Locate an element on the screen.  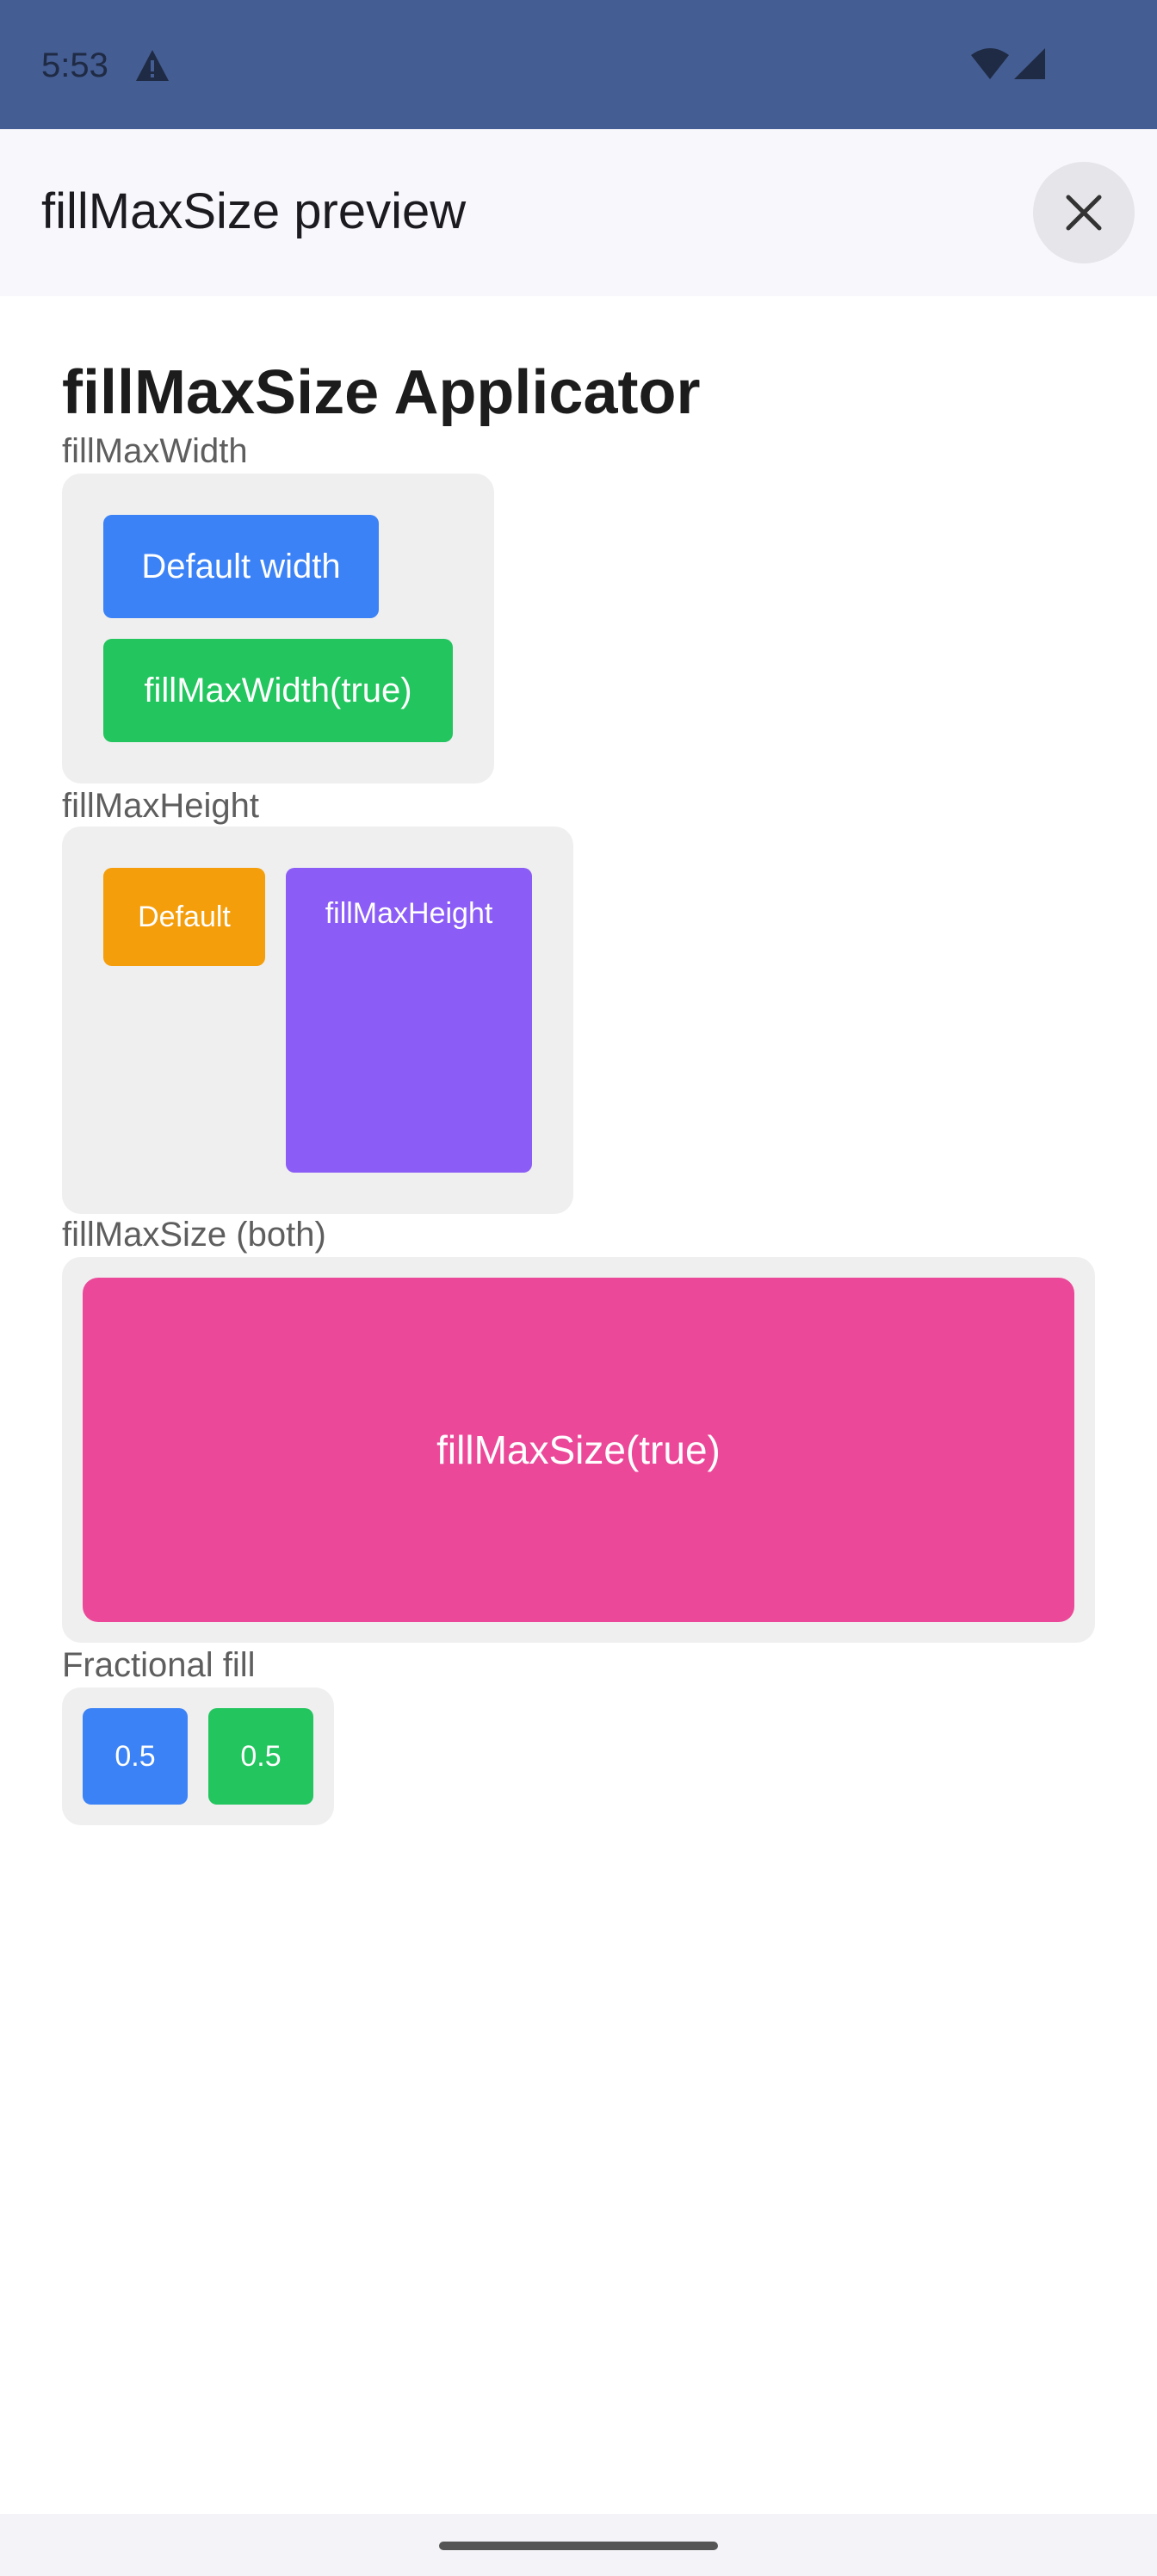
wifi-icon is located at coordinates (990, 64).